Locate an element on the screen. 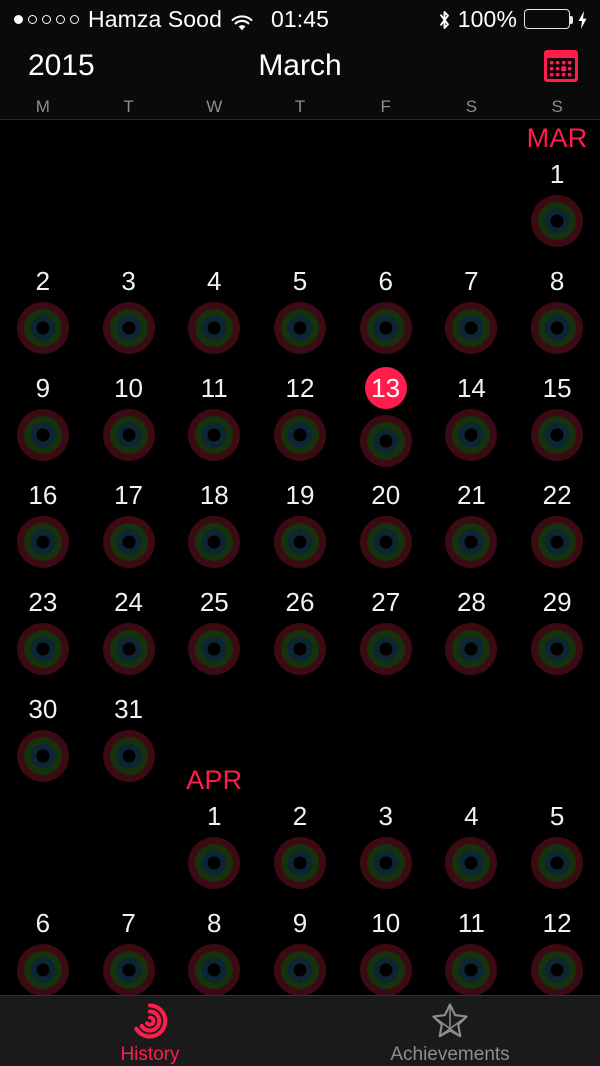  day-cell: 27 is located at coordinates (386, 633).